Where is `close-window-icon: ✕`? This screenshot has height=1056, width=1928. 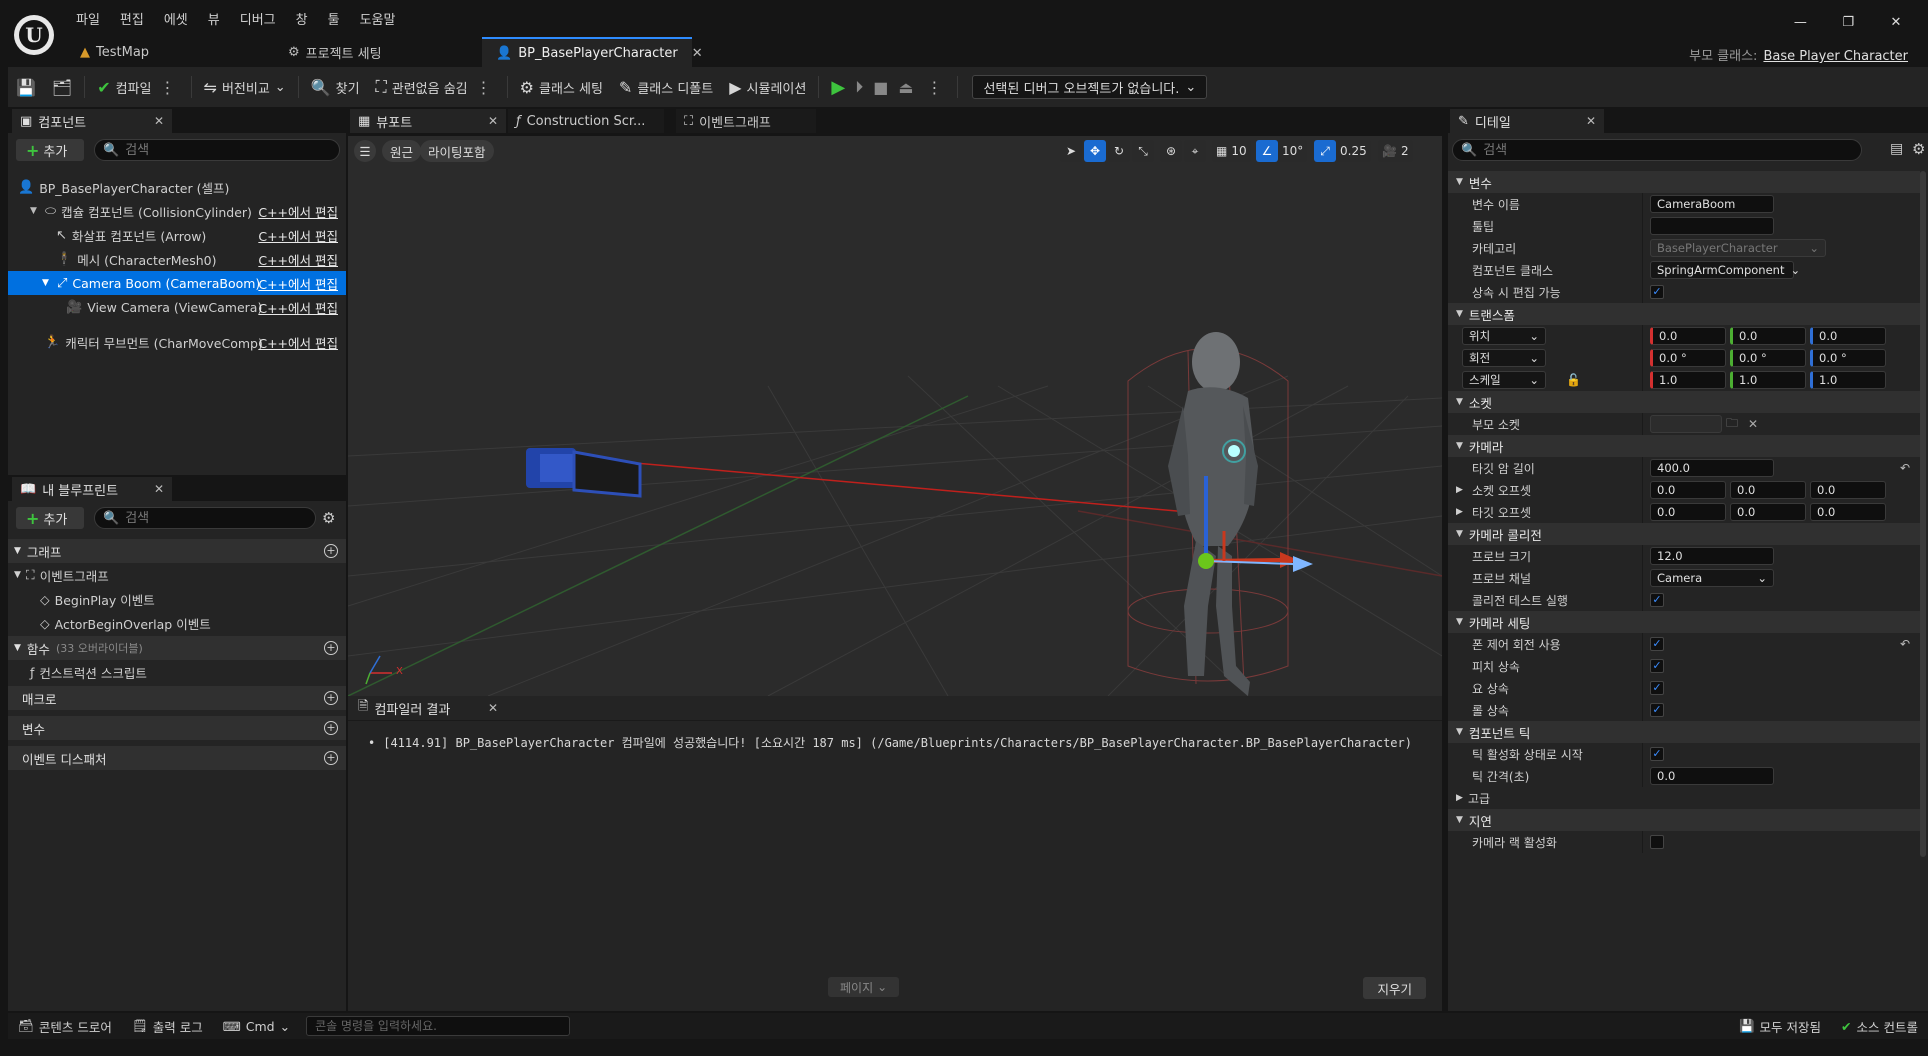 close-window-icon: ✕ is located at coordinates (1896, 22).